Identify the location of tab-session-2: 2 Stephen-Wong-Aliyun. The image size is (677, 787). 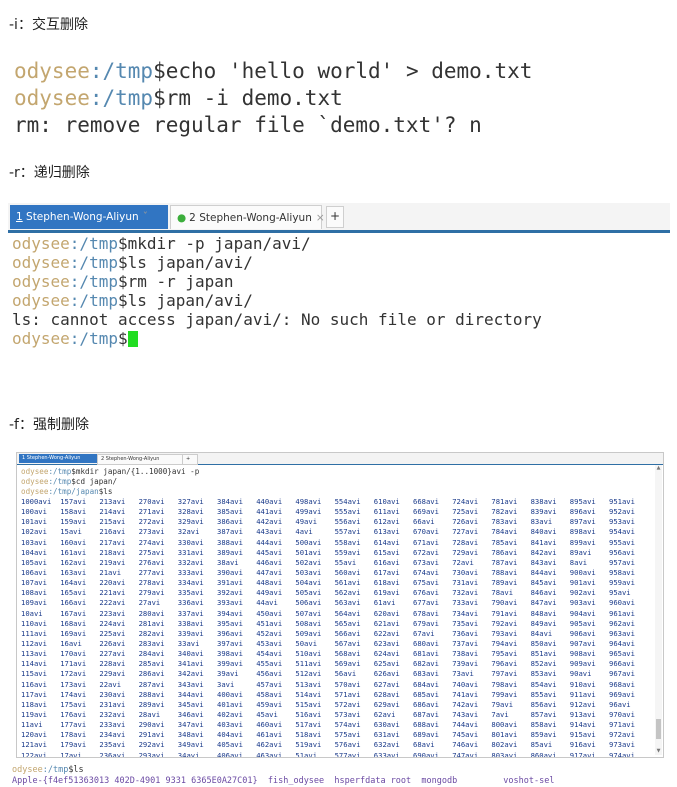
(142, 459).